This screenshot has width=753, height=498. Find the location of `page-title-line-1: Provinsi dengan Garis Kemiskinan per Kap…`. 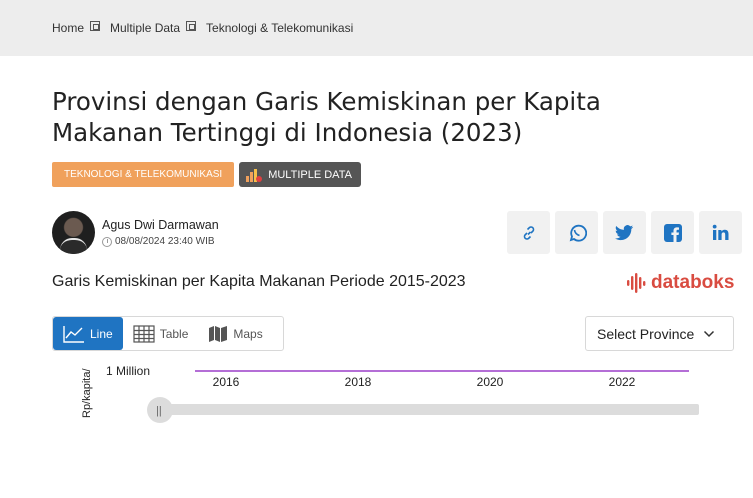

page-title-line-1: Provinsi dengan Garis Kemiskinan per Kap… is located at coordinates (326, 101).